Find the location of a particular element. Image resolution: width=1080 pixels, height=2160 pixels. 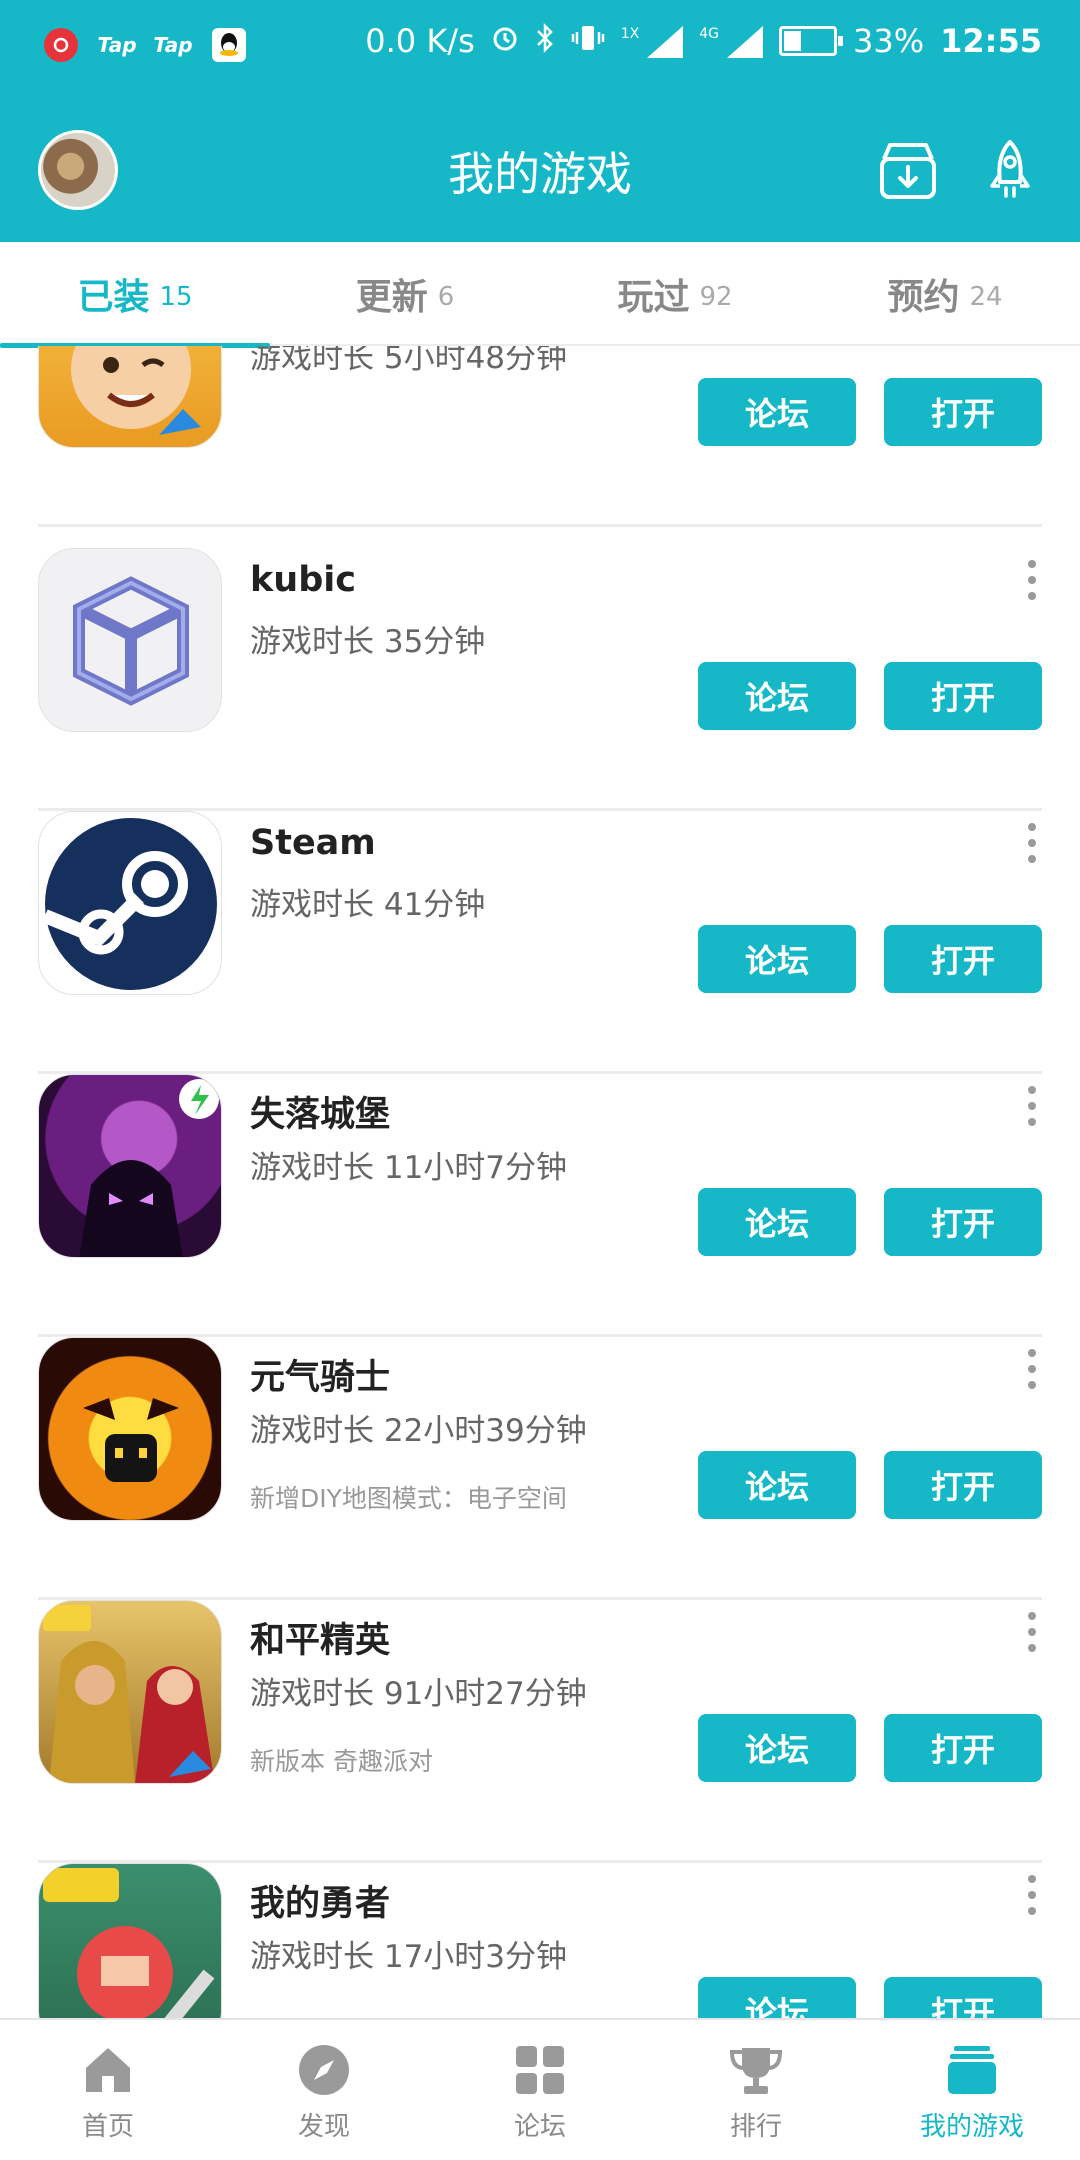

tab-installed: 已装 15 is located at coordinates (135, 295).